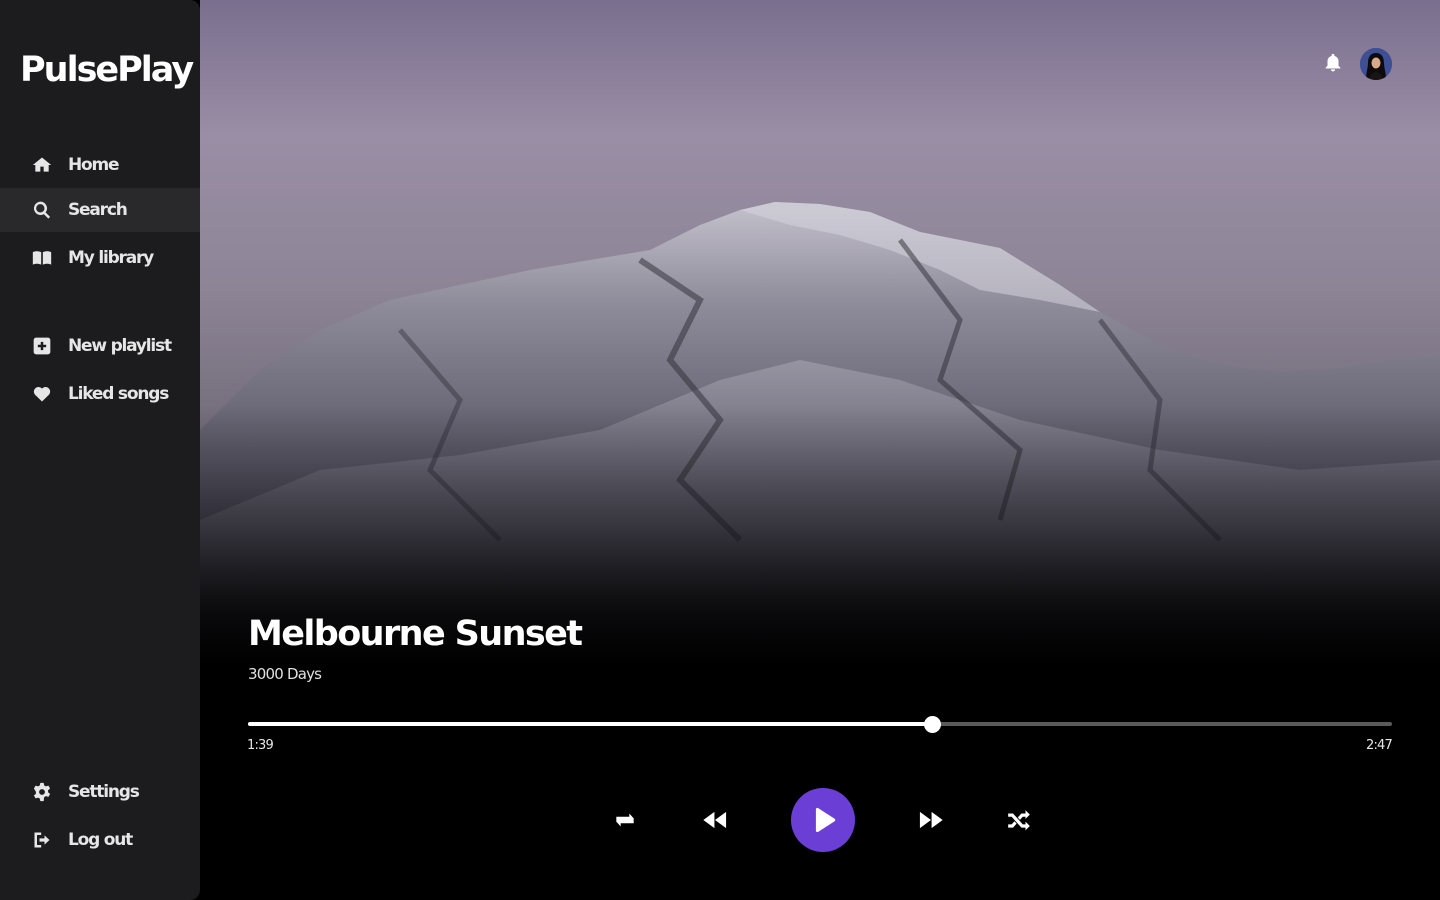  What do you see at coordinates (1376, 64) in the screenshot?
I see `user-avatar` at bounding box center [1376, 64].